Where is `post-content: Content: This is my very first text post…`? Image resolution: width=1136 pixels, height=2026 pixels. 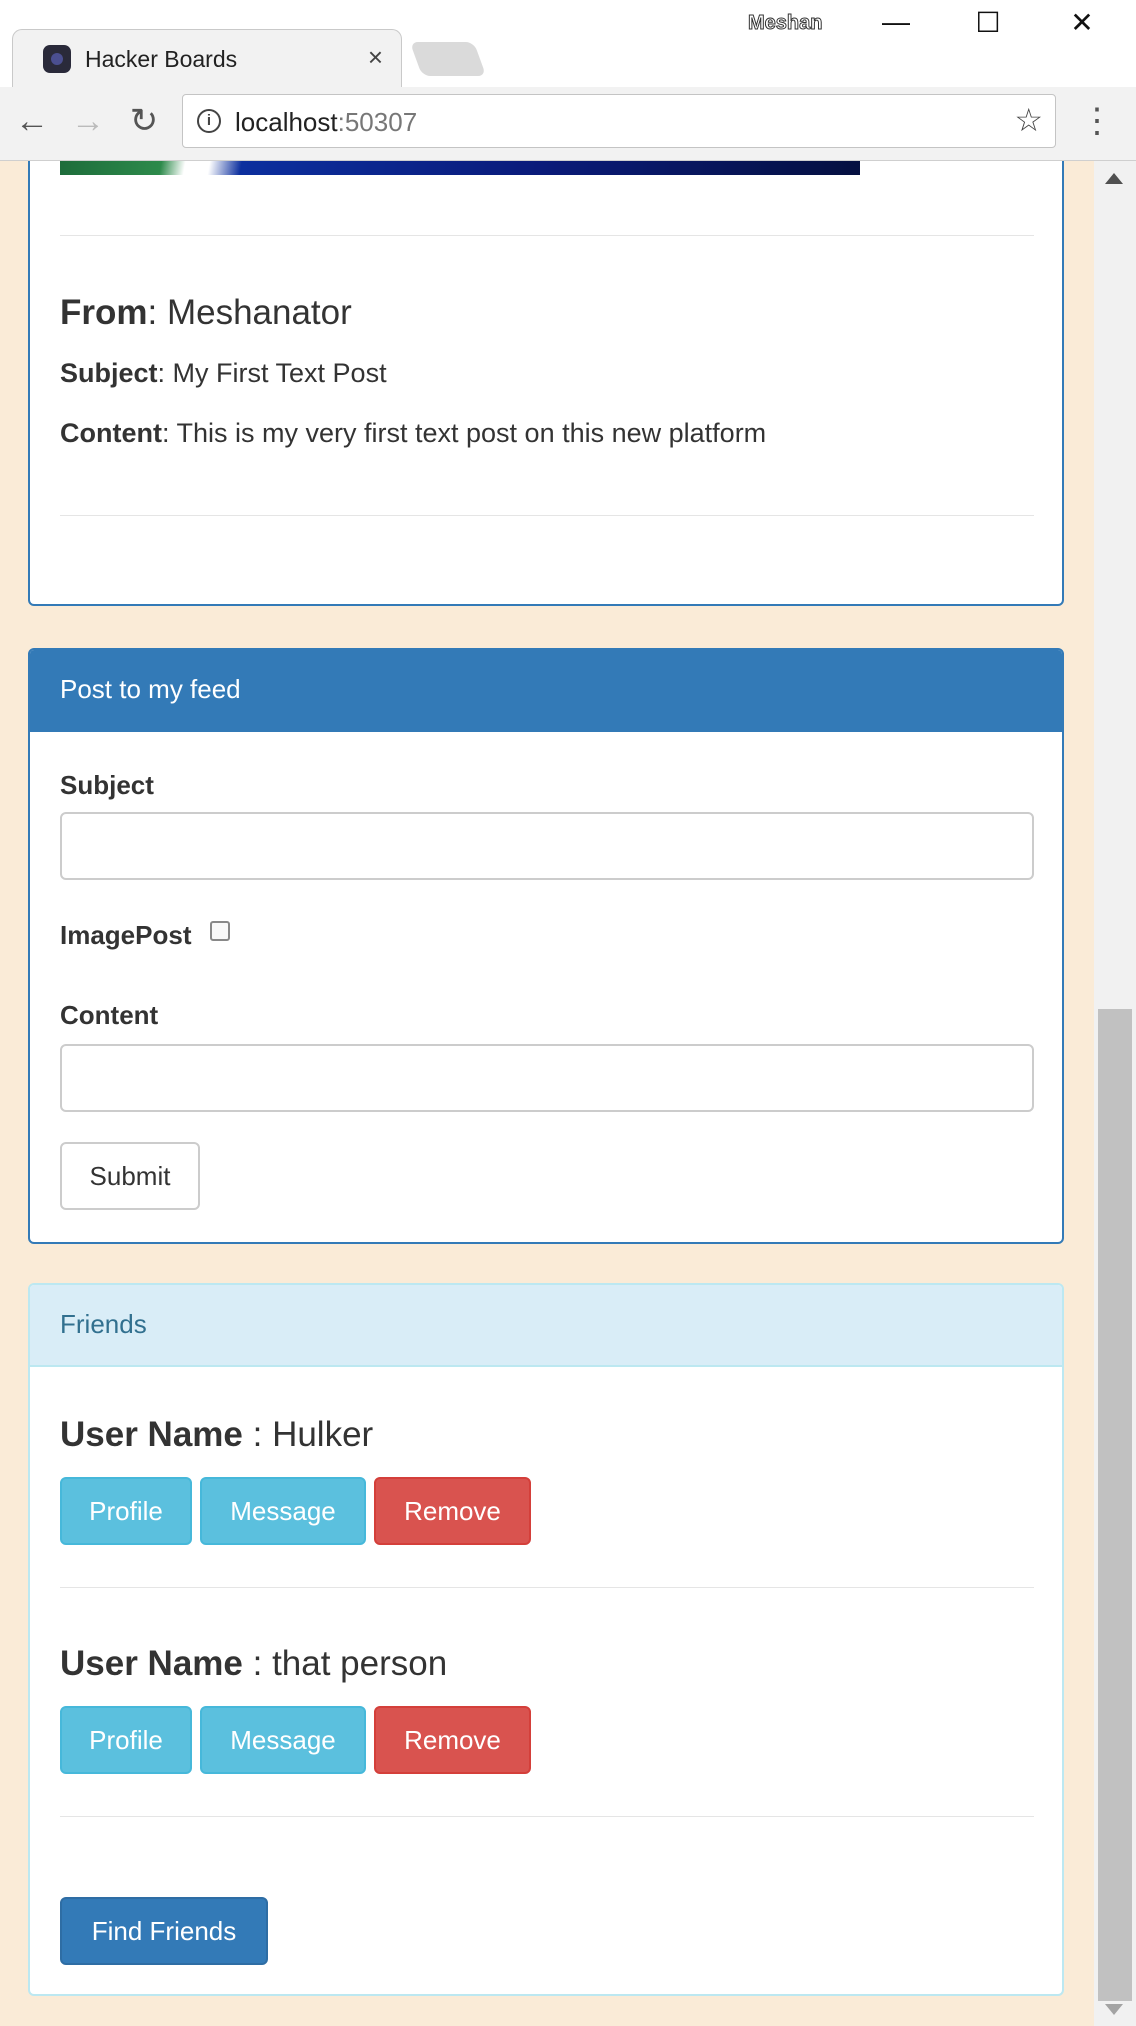 post-content: Content: This is my very first text post… is located at coordinates (413, 433).